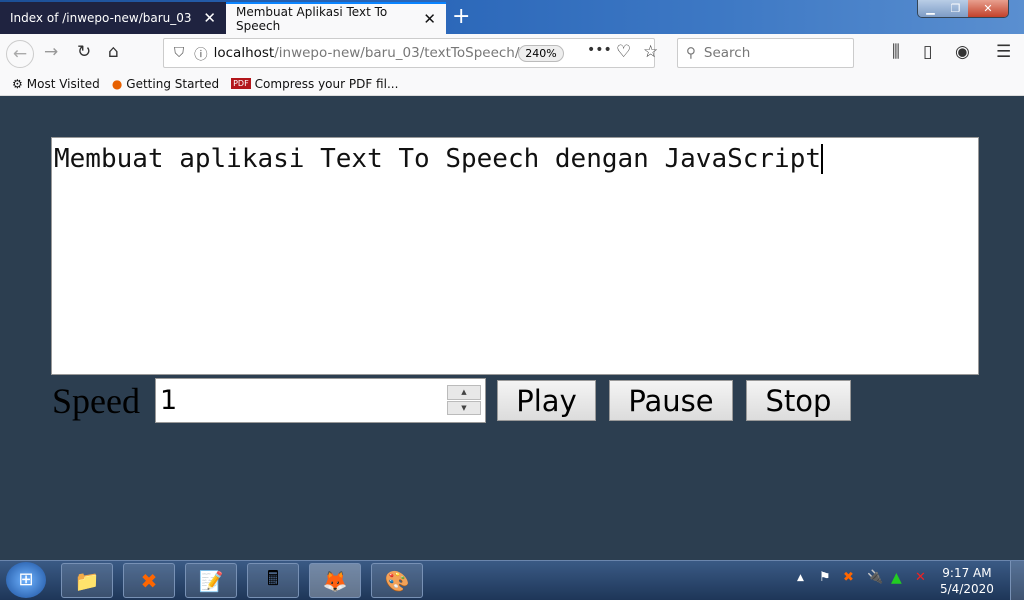  I want to click on close-window-icon: ✕, so click(988, 8).